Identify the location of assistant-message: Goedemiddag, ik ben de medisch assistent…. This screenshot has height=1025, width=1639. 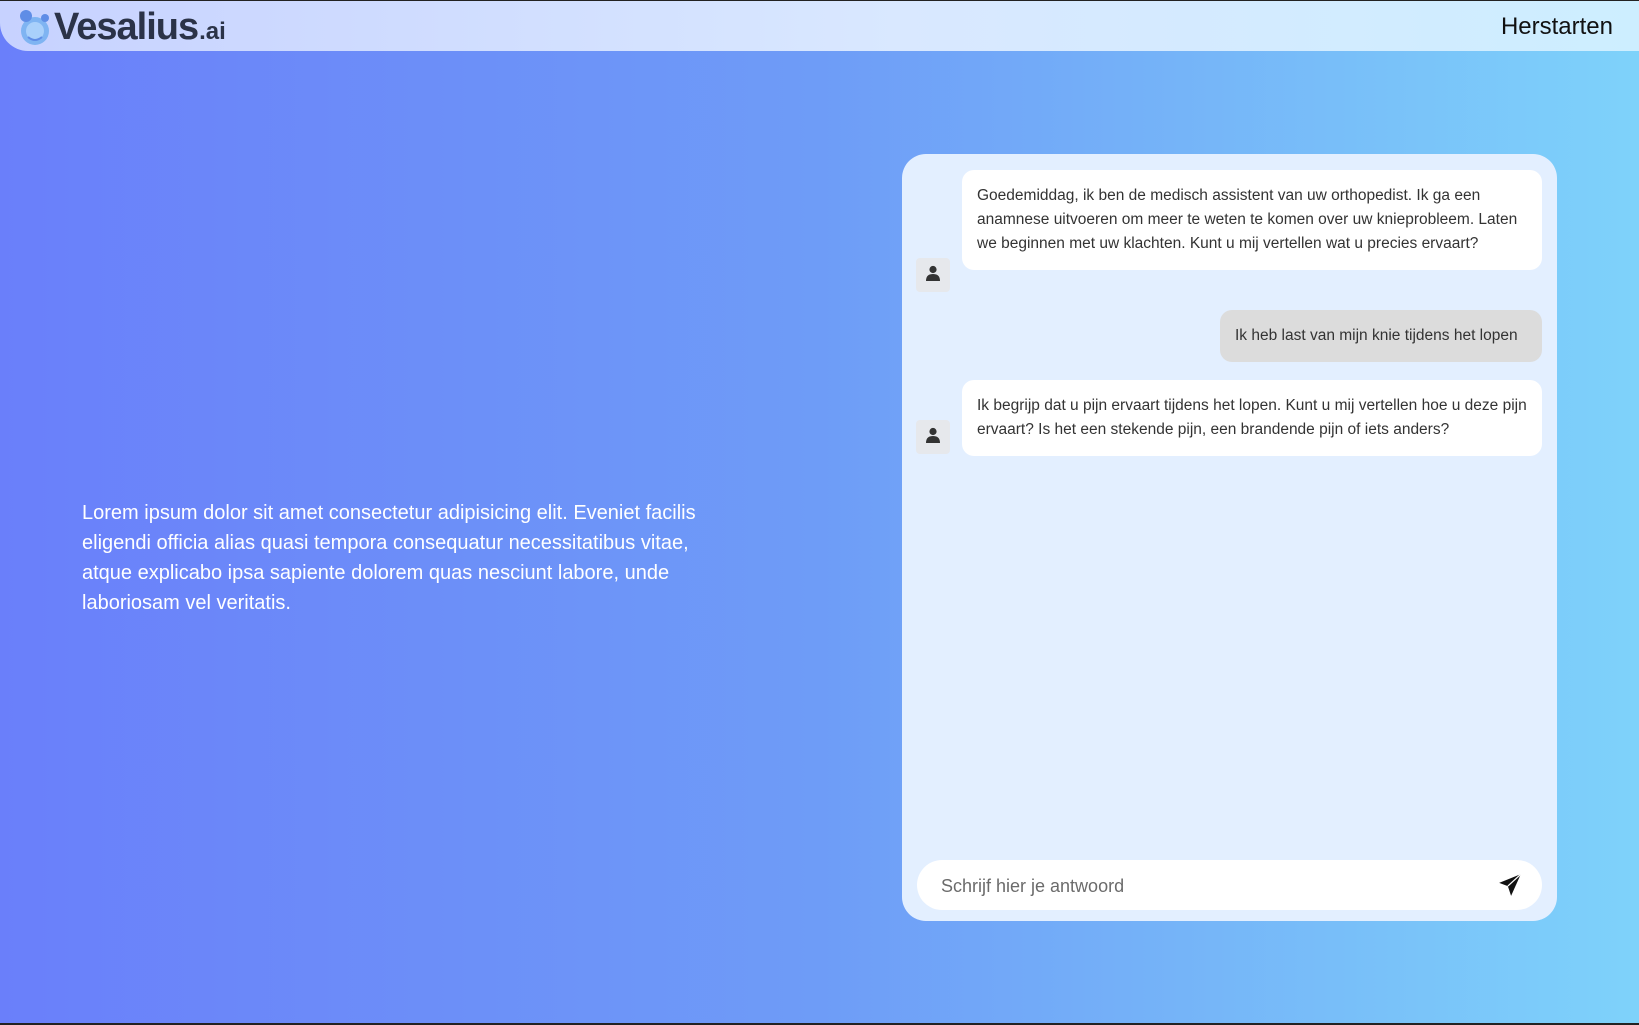
(1252, 220).